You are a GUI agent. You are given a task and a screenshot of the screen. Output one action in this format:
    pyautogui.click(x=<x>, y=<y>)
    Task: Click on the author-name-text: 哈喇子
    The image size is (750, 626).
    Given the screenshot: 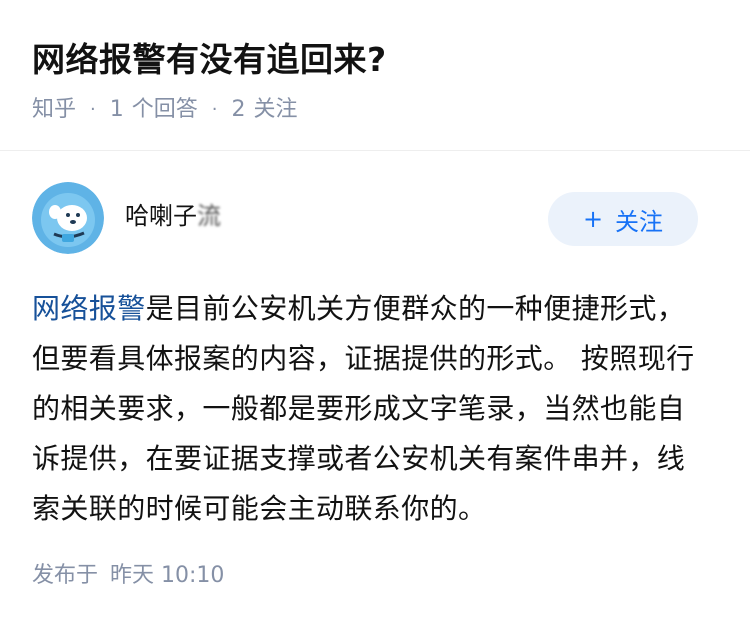 What is the action you would take?
    pyautogui.click(x=161, y=216)
    